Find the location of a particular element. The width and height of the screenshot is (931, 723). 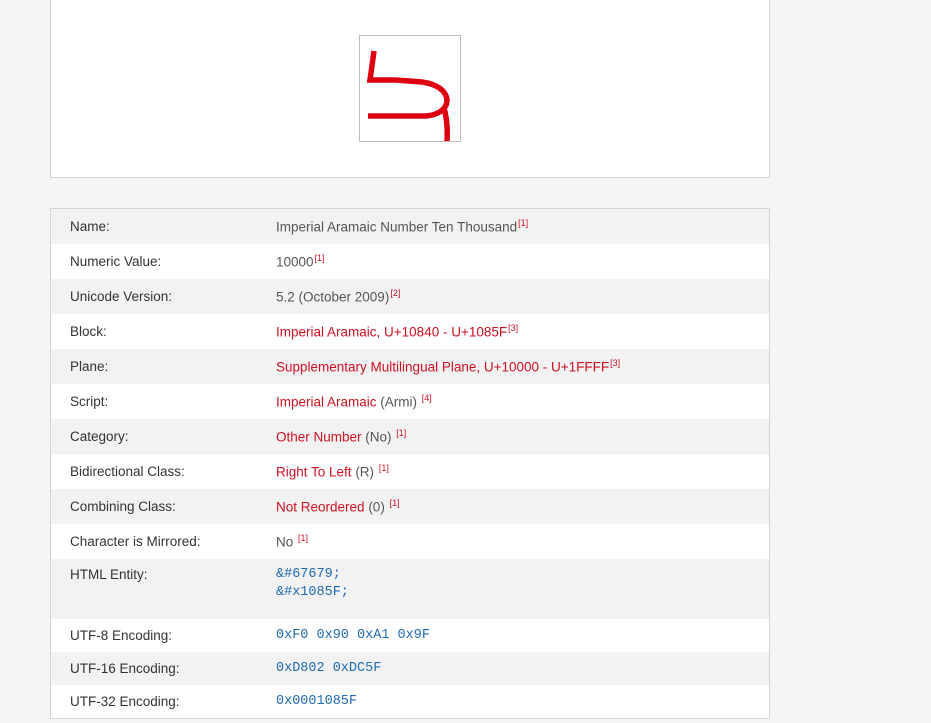

row-utf32-encoding: UTF-32 Encoding: 0x0001085F is located at coordinates (410, 701).